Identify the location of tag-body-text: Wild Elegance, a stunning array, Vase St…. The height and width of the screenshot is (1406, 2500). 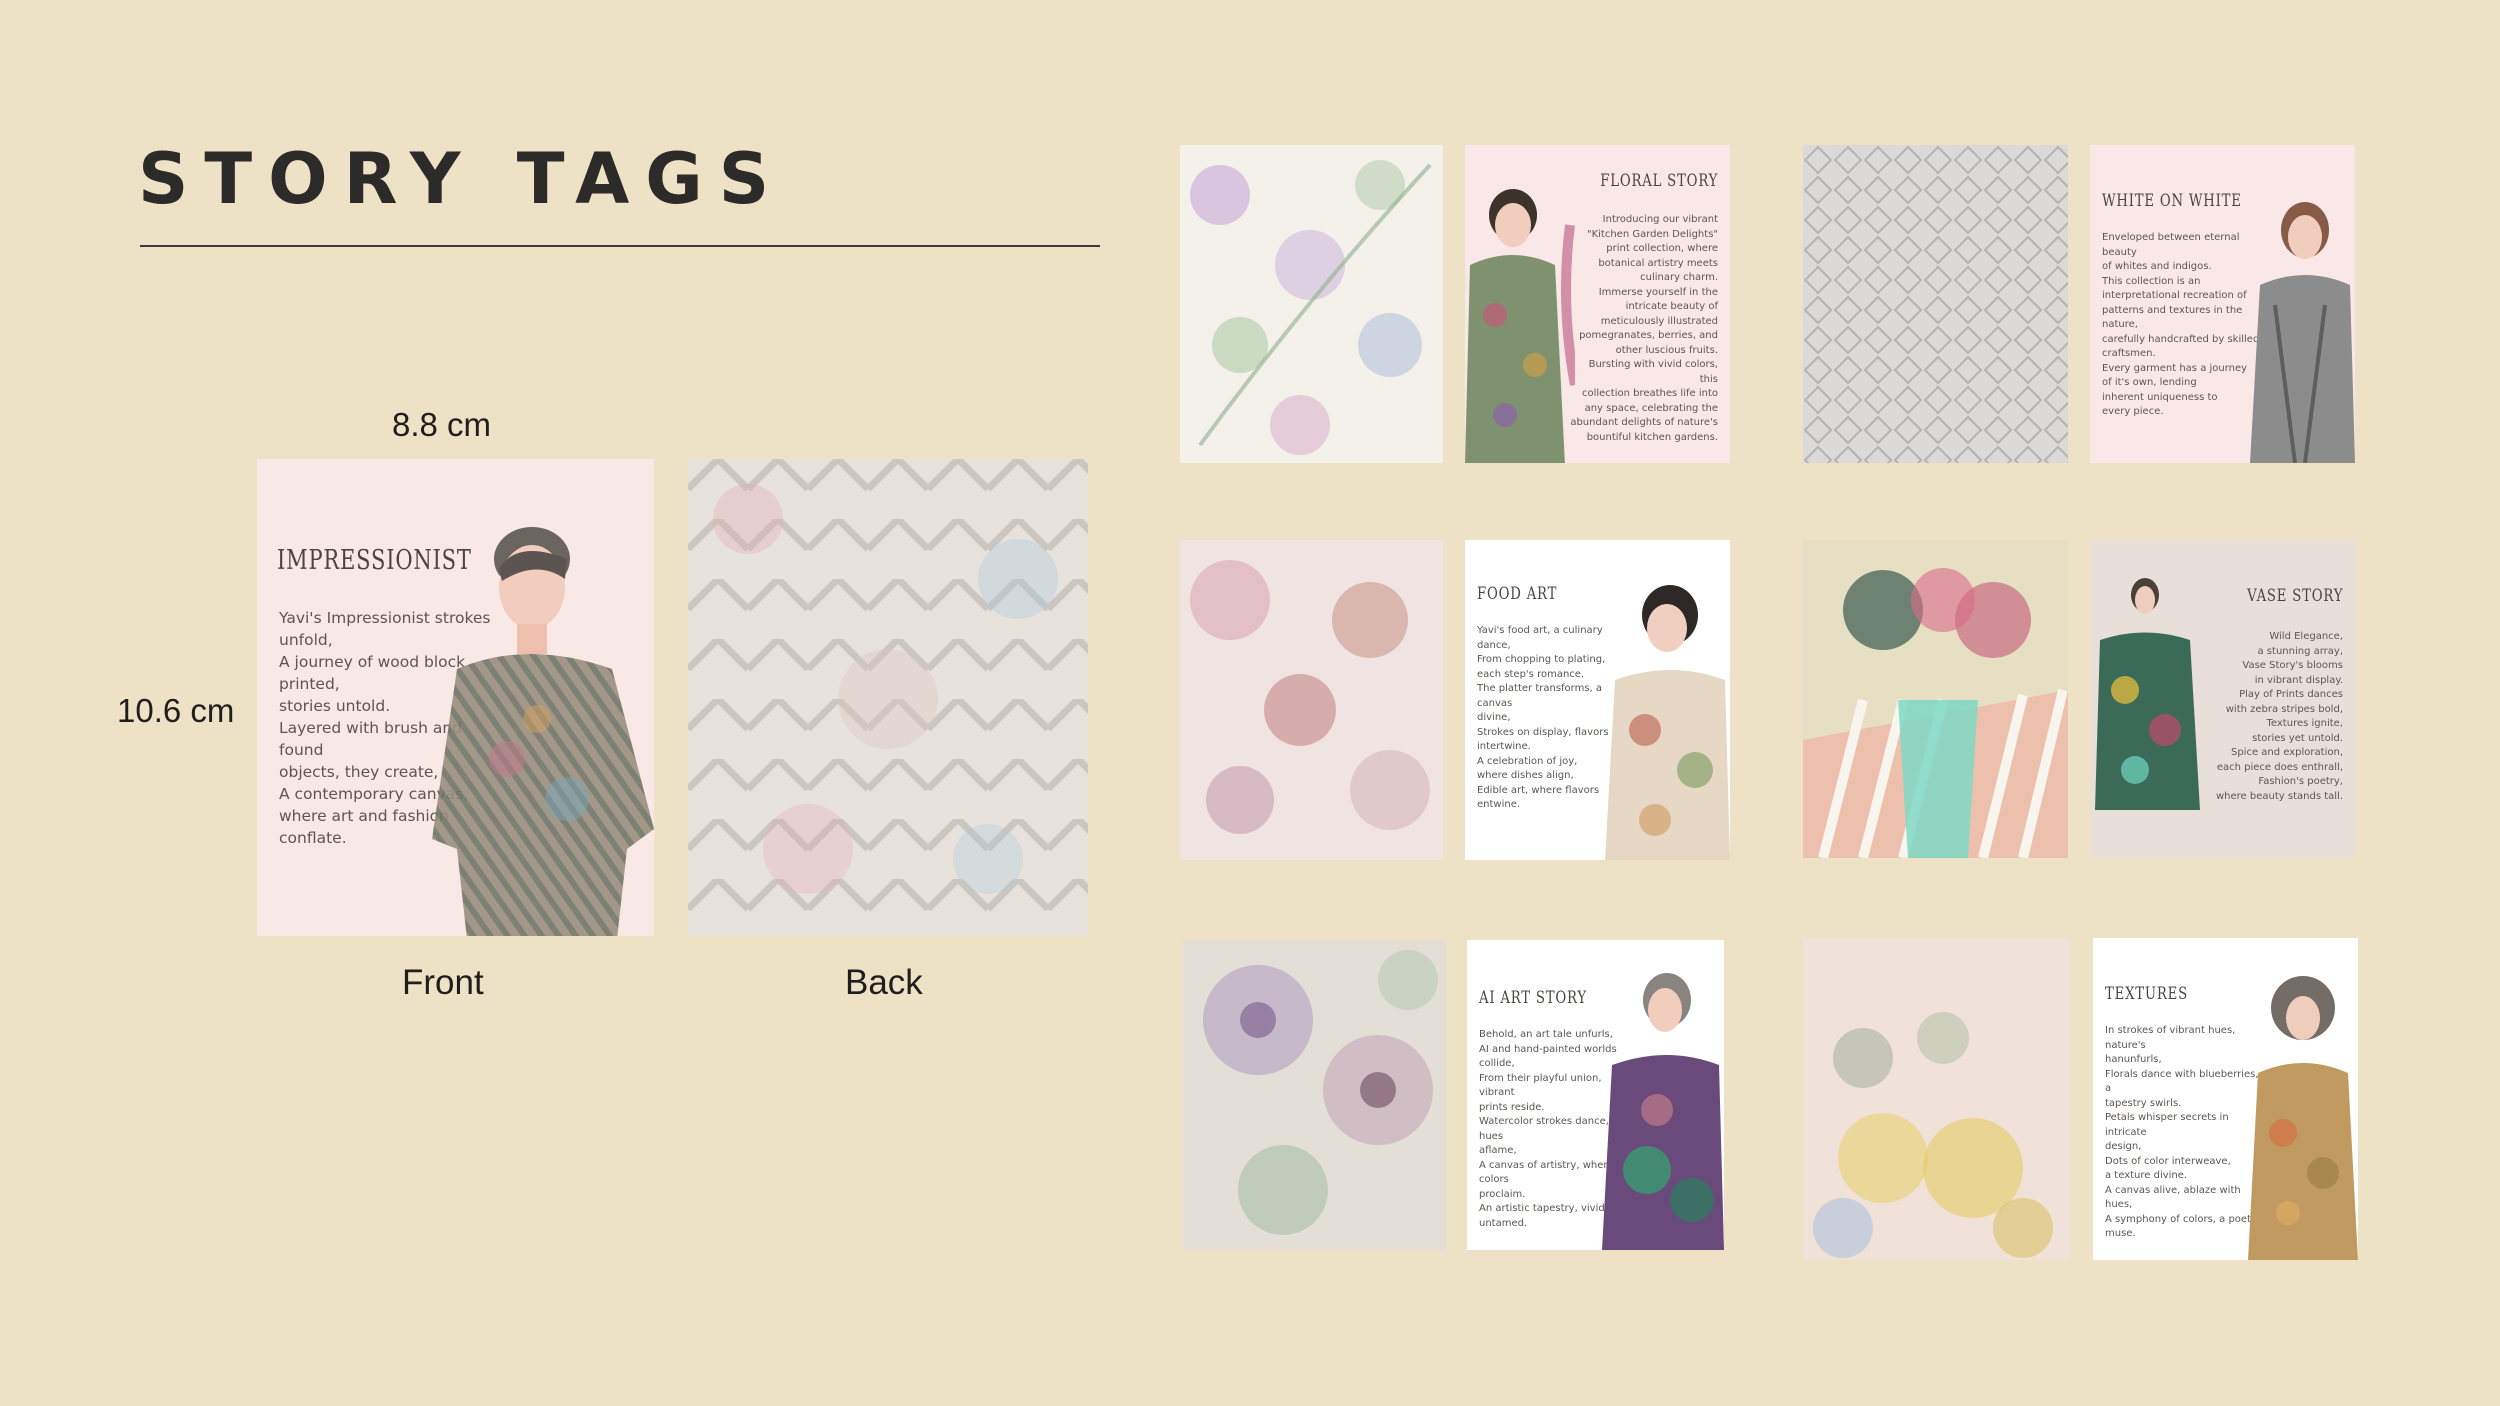
(2279, 716).